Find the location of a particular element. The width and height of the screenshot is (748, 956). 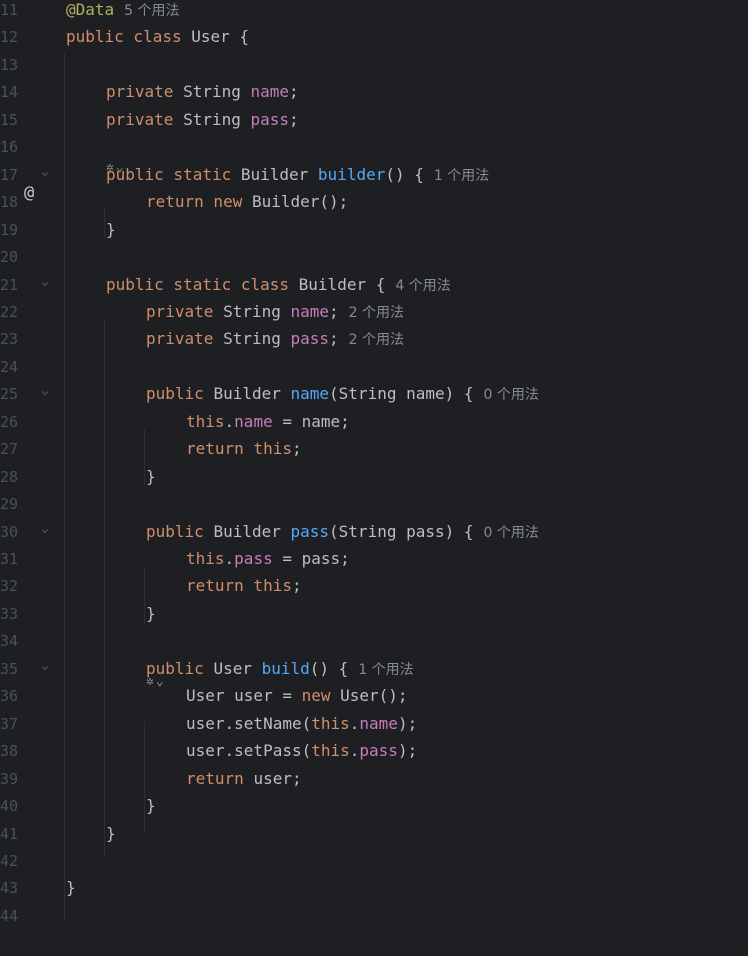

code-text: } is located at coordinates (71, 888).